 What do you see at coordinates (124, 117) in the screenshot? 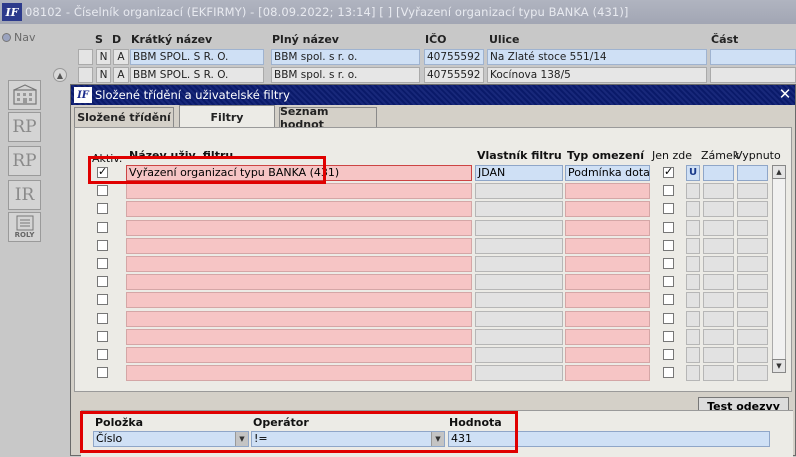
I see `tab-composite-sort: Složené třídění` at bounding box center [124, 117].